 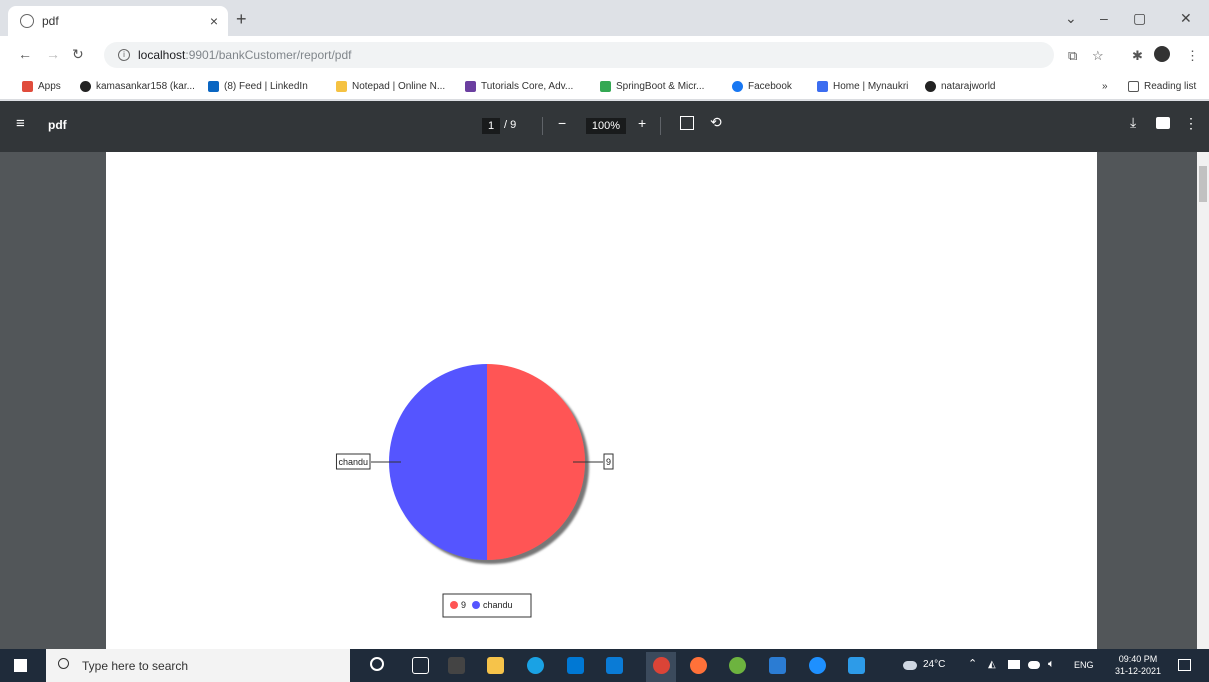 What do you see at coordinates (1084, 665) in the screenshot?
I see `language-indicator: ENG` at bounding box center [1084, 665].